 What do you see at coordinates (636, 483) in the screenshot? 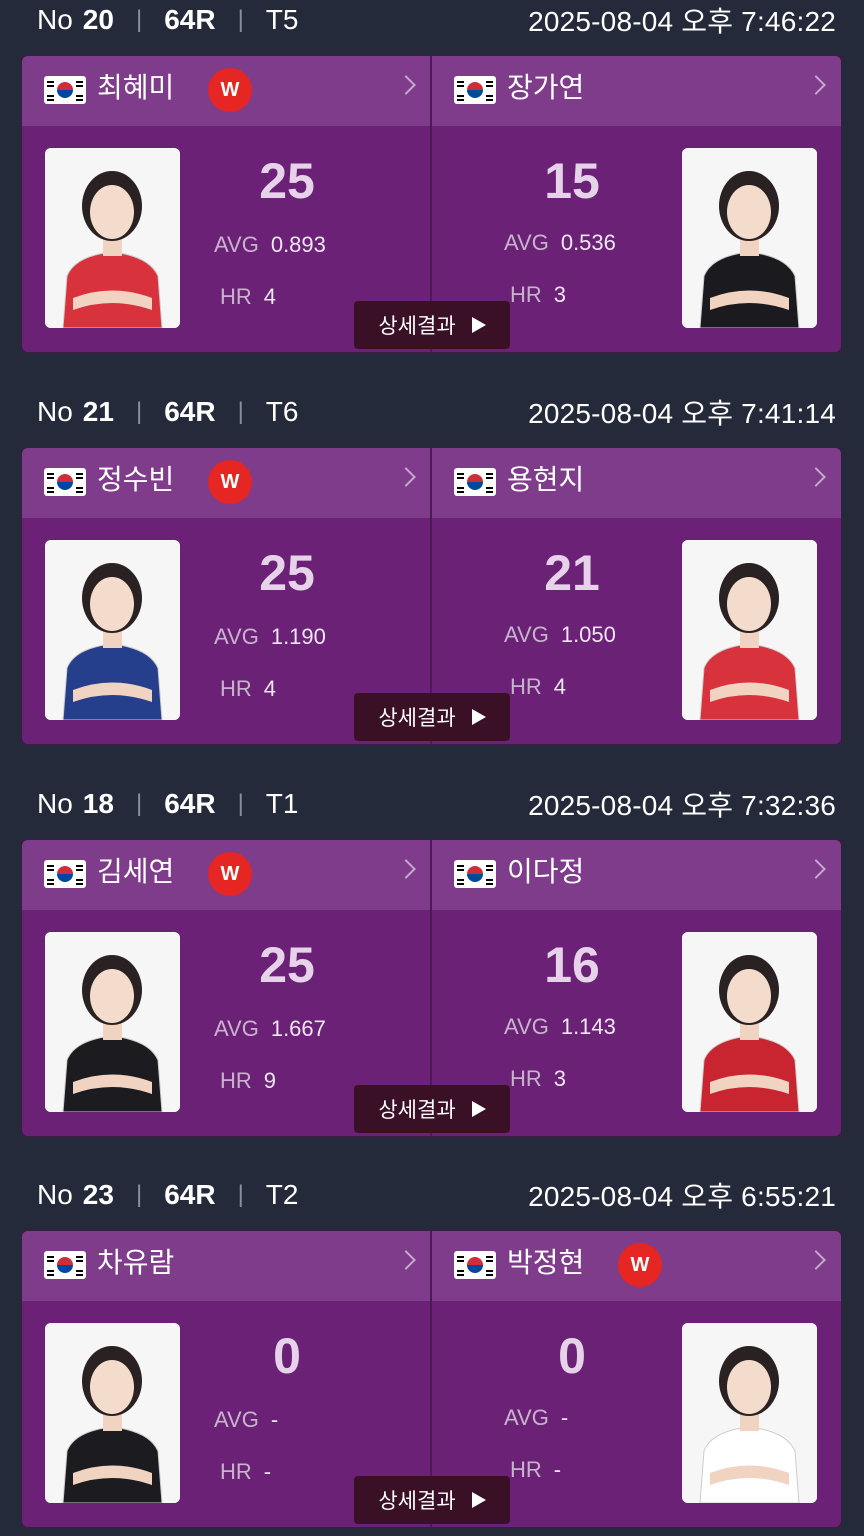
I see `player-name-bar: 용현지` at bounding box center [636, 483].